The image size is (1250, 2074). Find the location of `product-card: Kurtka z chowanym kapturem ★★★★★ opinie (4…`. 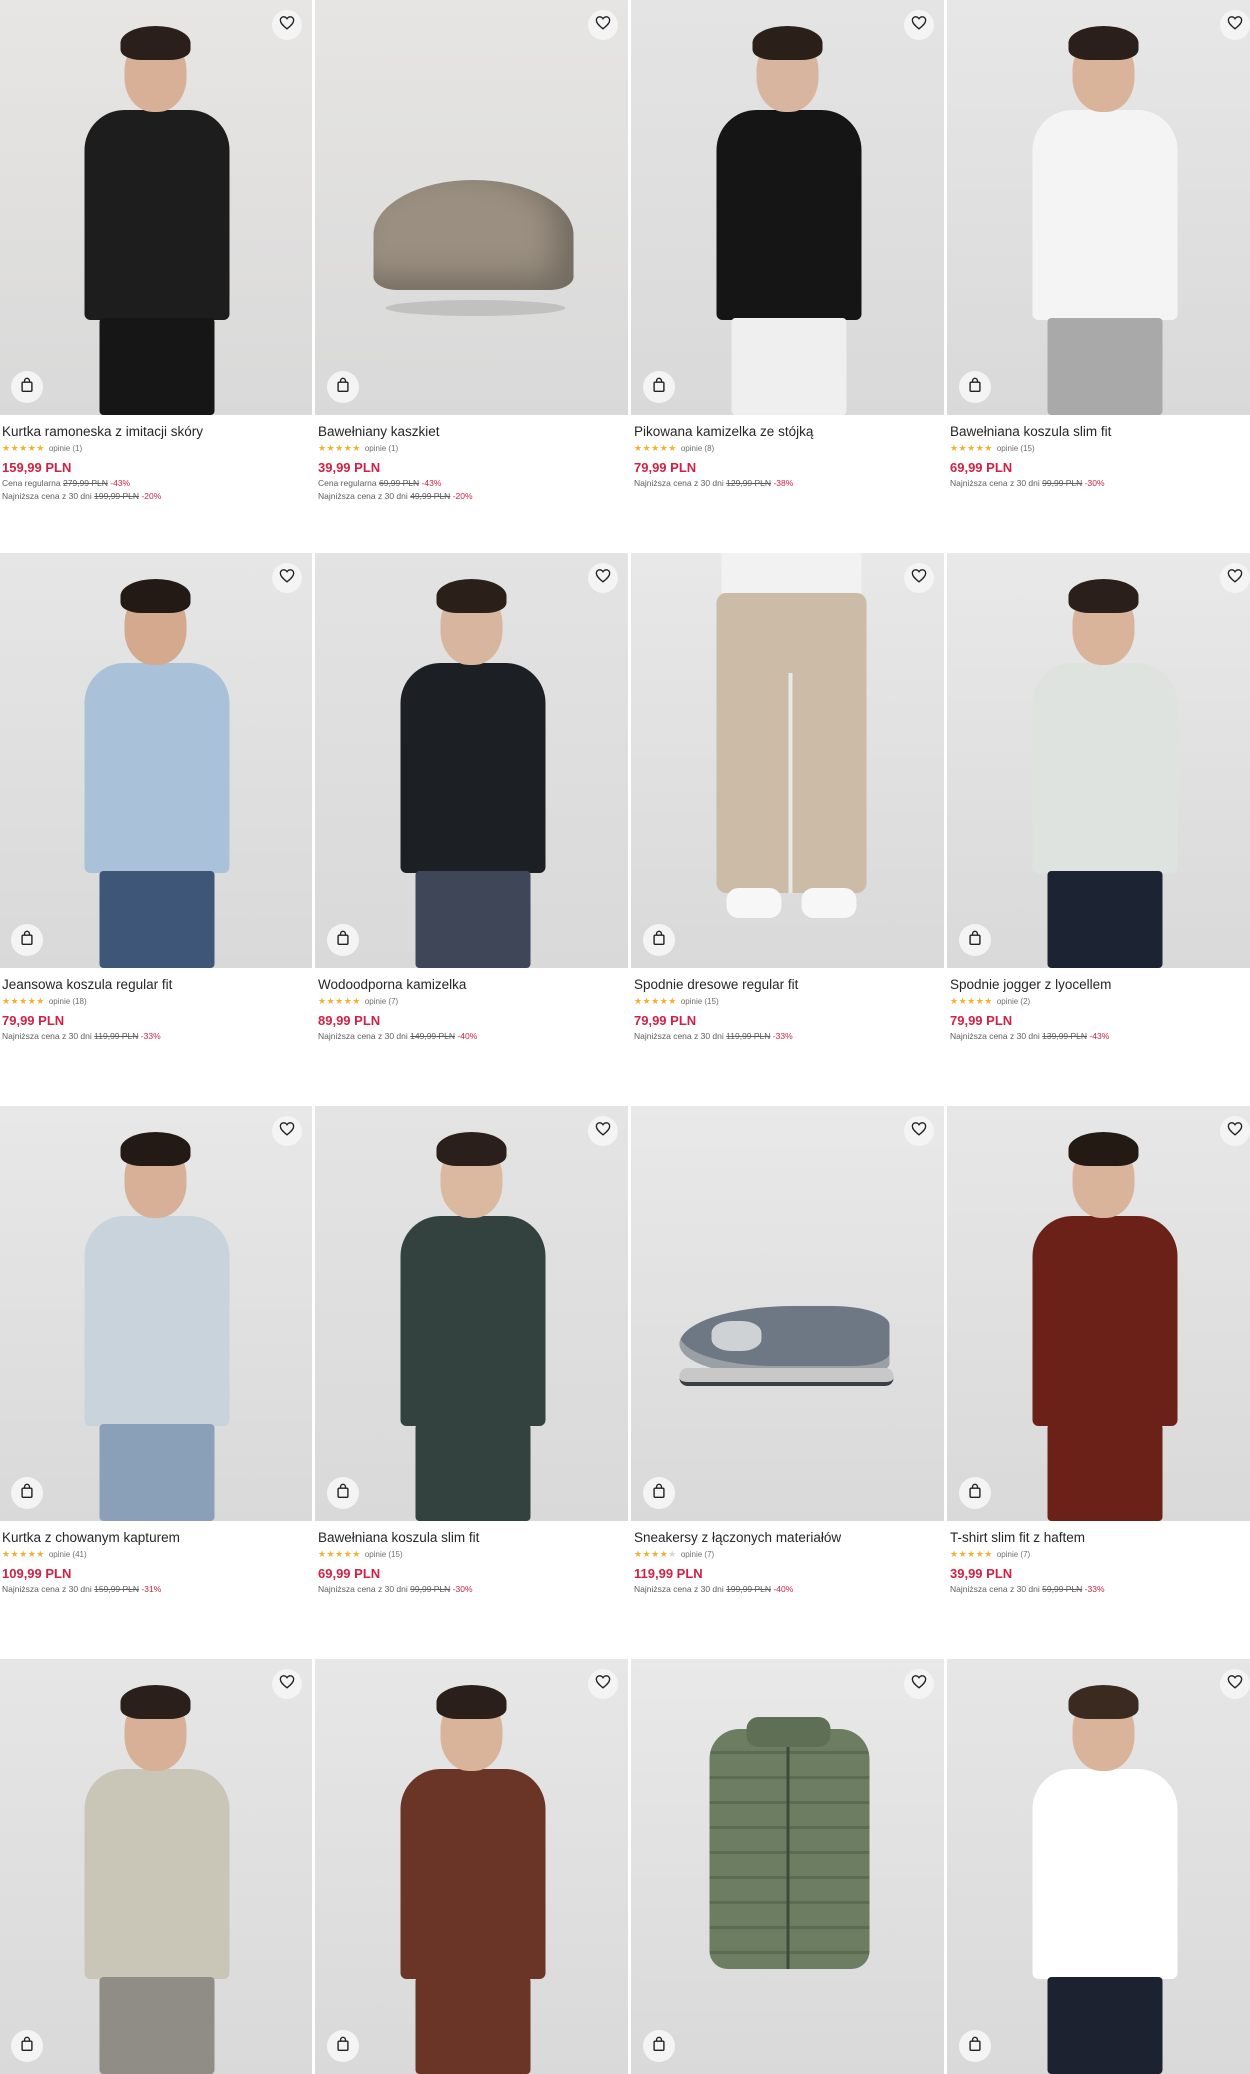

product-card: Kurtka z chowanym kapturem ★★★★★ opinie (4… is located at coordinates (156, 1382).